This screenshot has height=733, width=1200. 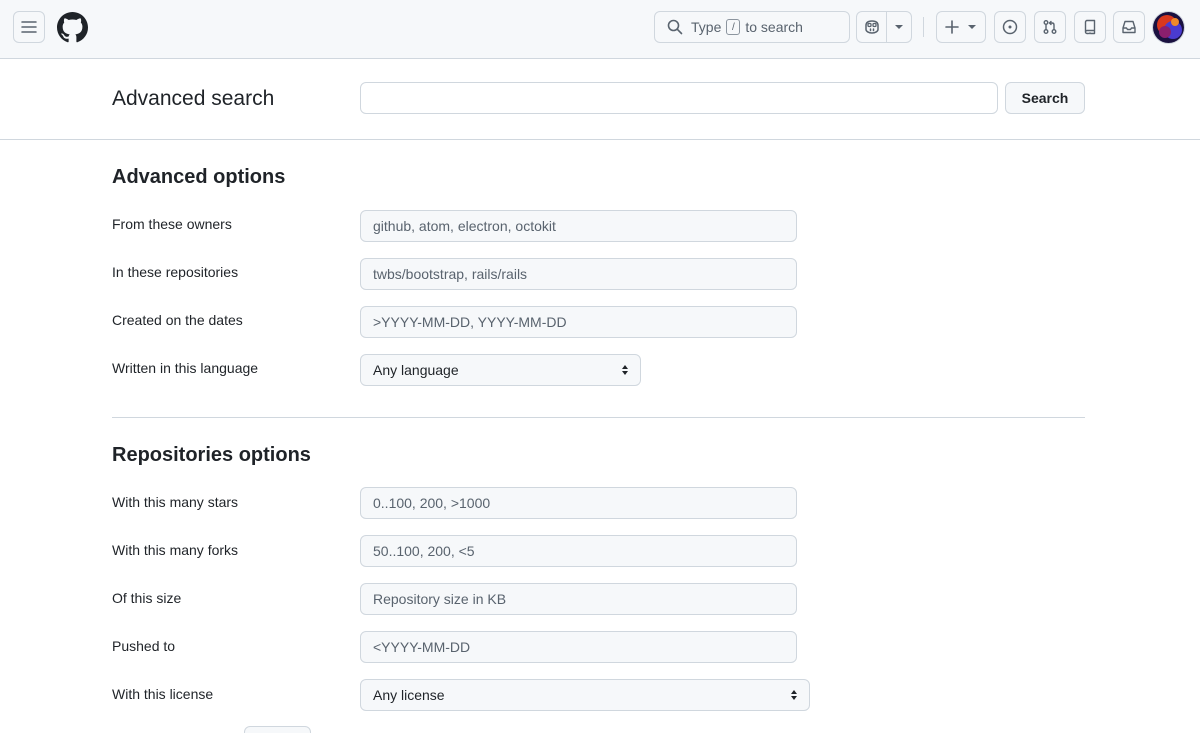 I want to click on forks-input, so click(x=578, y=551).